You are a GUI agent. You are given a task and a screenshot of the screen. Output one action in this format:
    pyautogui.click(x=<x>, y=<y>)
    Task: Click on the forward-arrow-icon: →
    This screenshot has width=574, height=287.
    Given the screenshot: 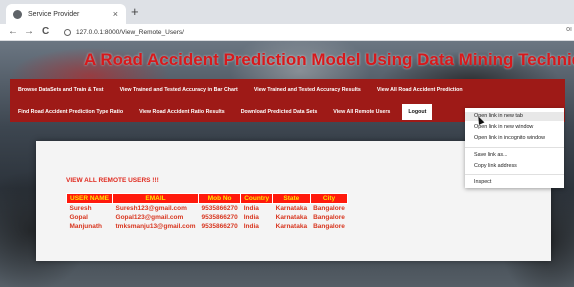 What is the action you would take?
    pyautogui.click(x=29, y=32)
    